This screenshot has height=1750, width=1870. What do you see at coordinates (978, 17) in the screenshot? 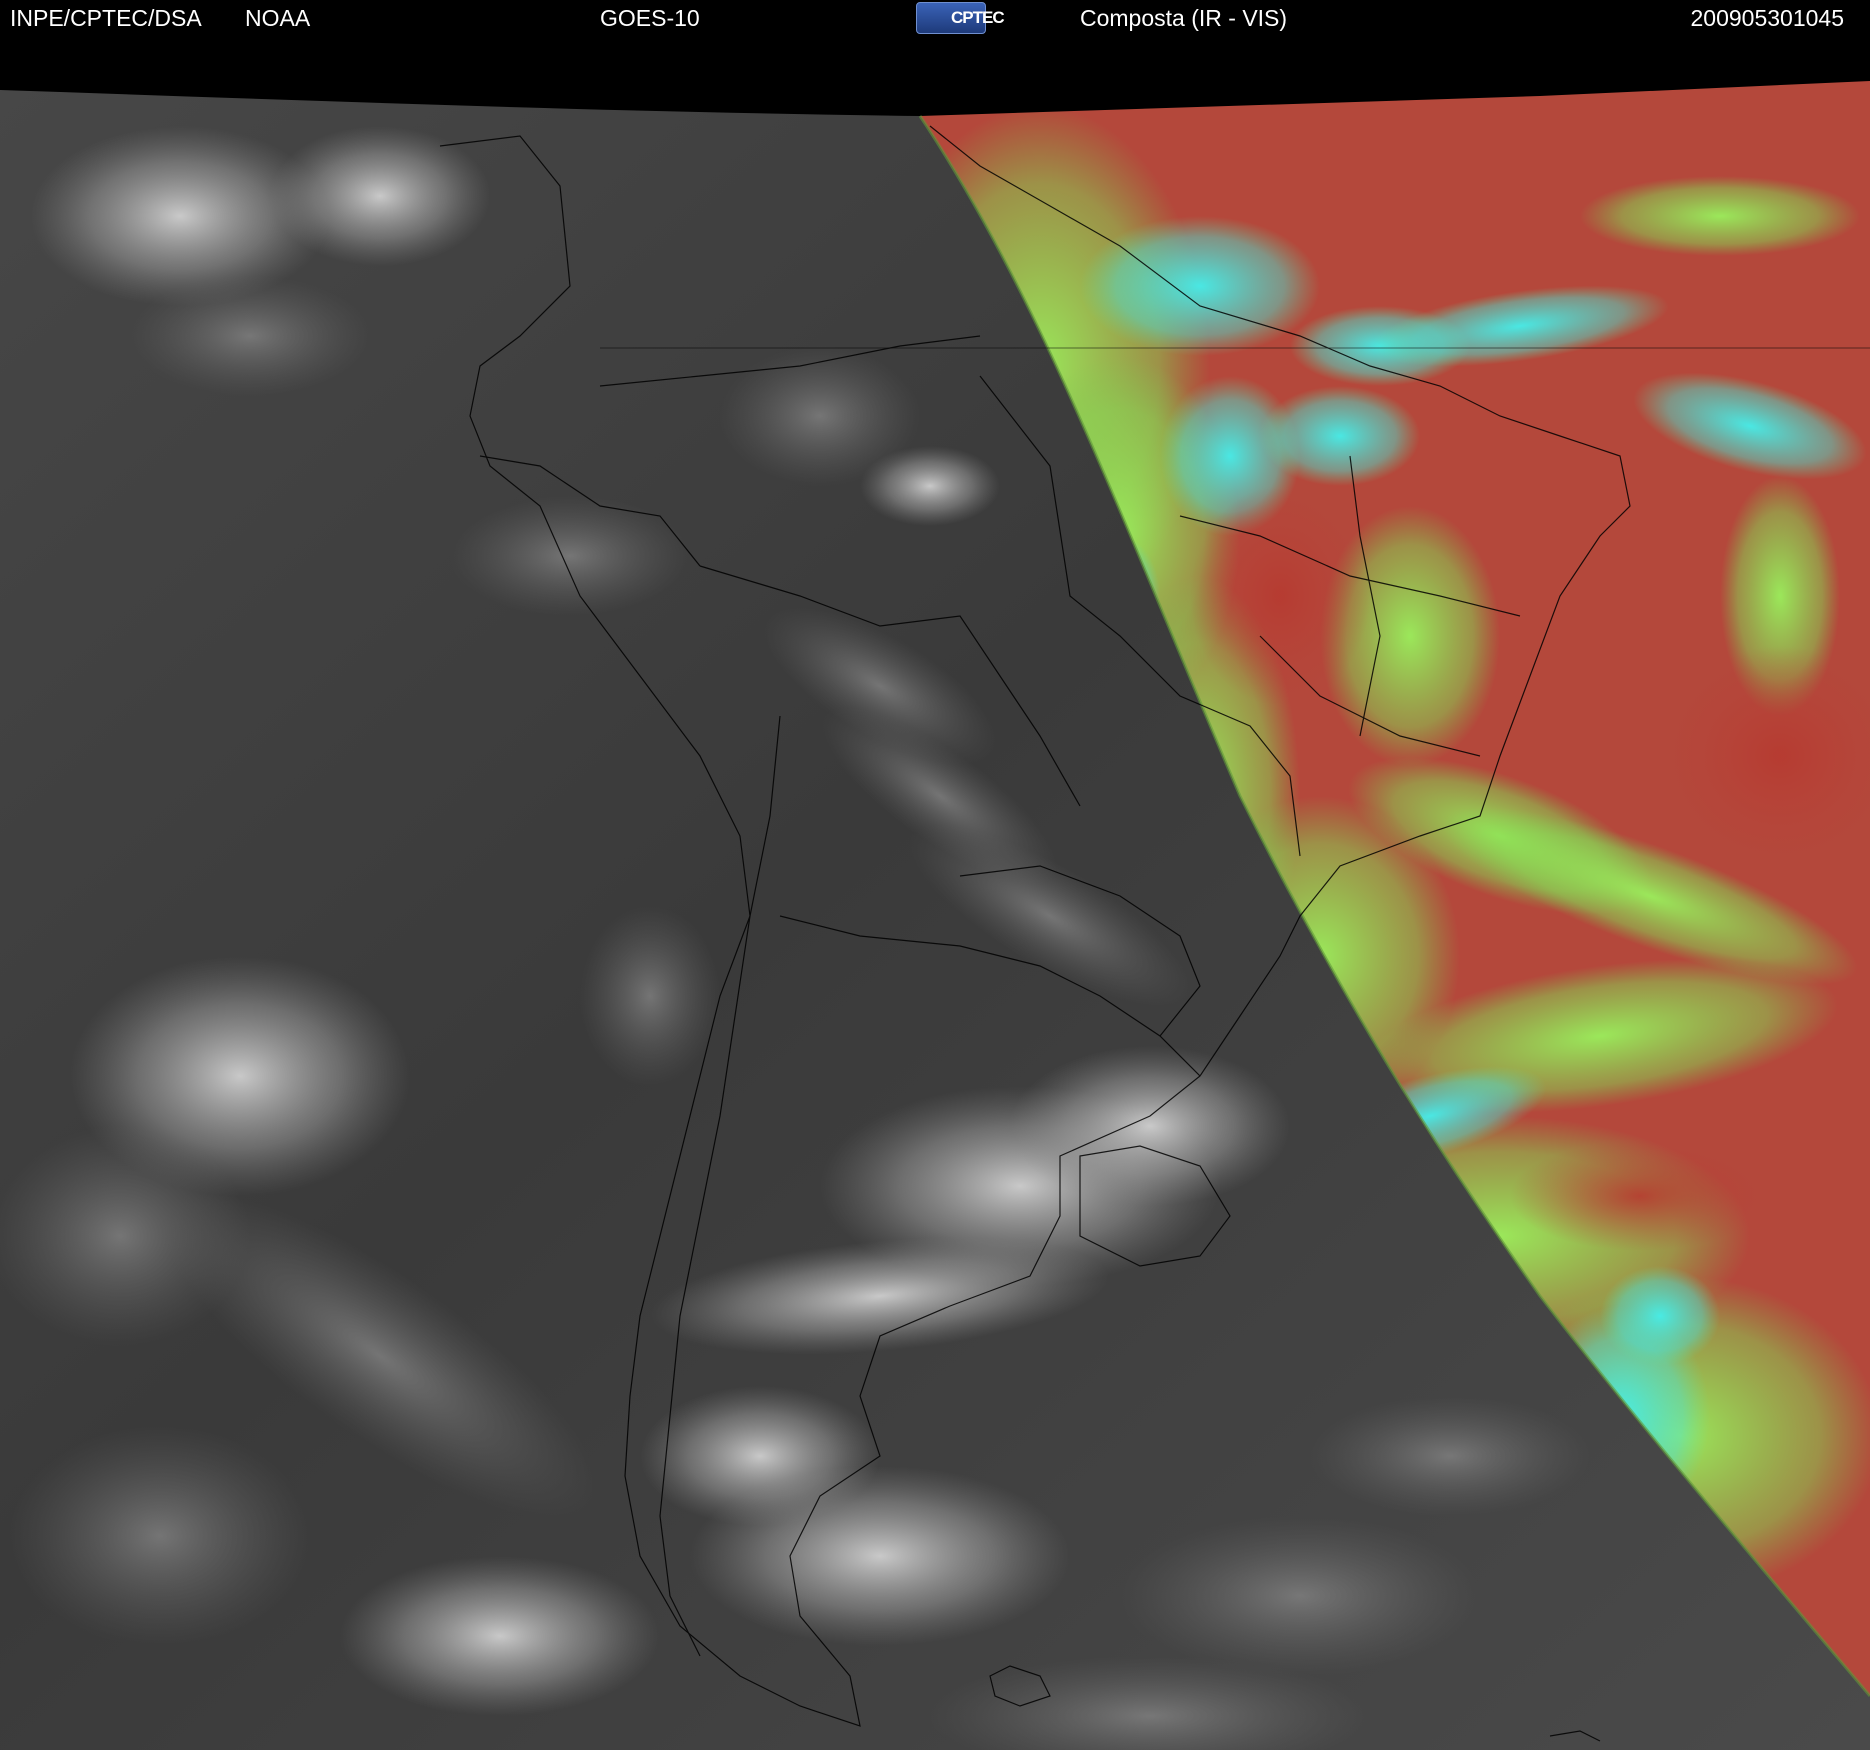
I see `logo-text: CPTEC` at bounding box center [978, 17].